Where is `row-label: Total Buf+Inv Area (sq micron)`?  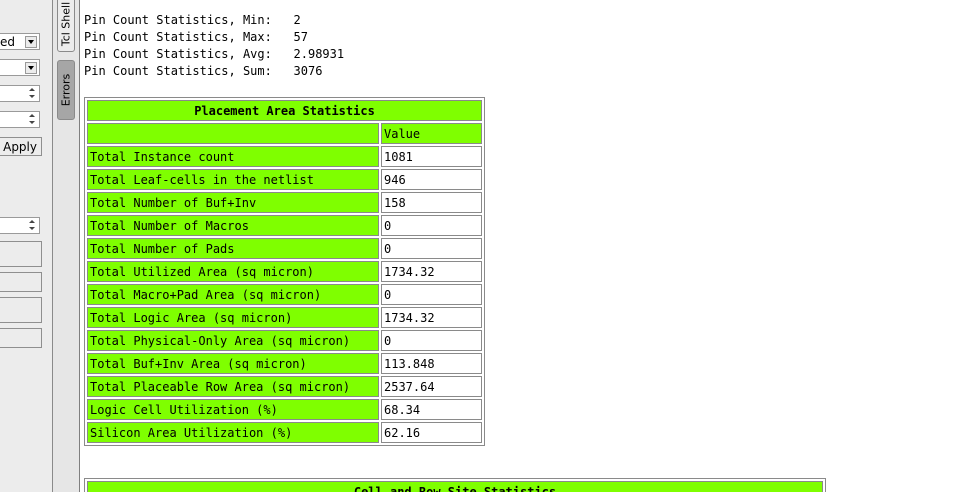 row-label: Total Buf+Inv Area (sq micron) is located at coordinates (233, 363).